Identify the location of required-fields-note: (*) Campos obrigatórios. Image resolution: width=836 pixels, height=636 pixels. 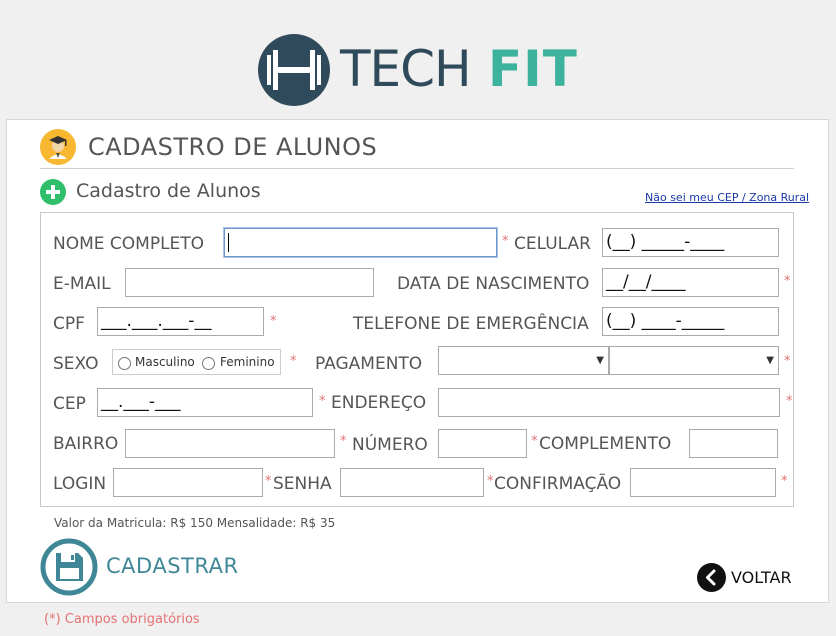
(122, 619).